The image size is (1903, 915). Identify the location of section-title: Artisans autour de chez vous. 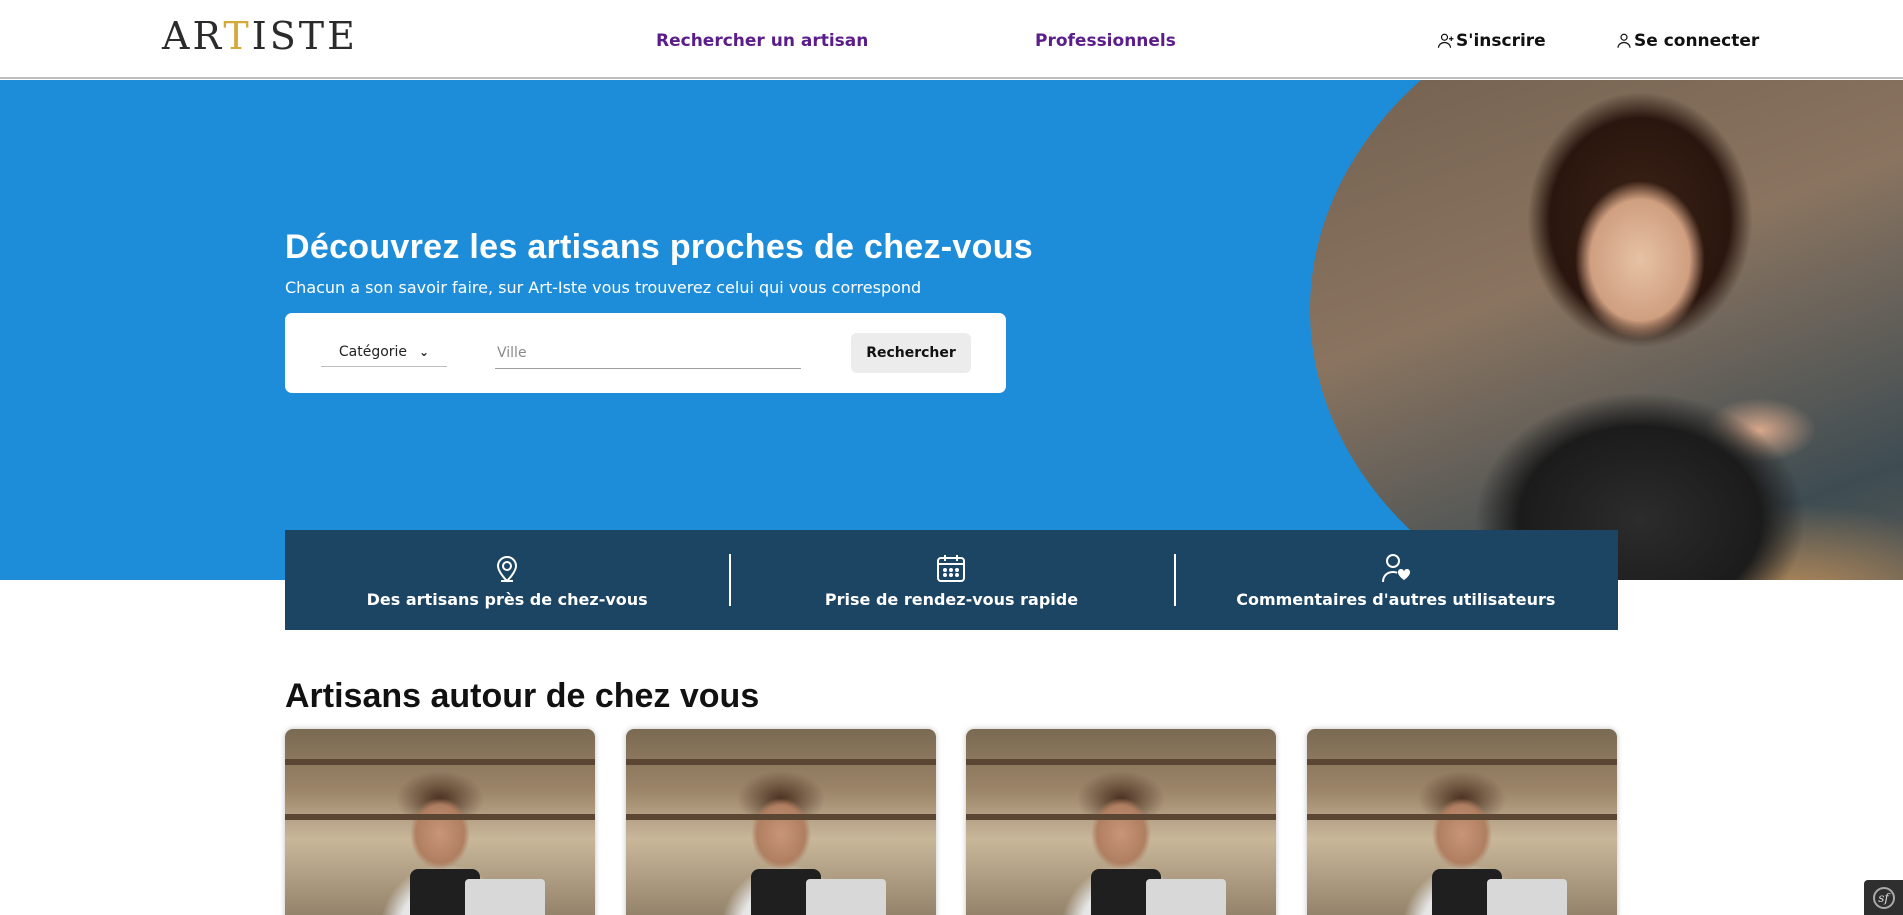
(522, 696).